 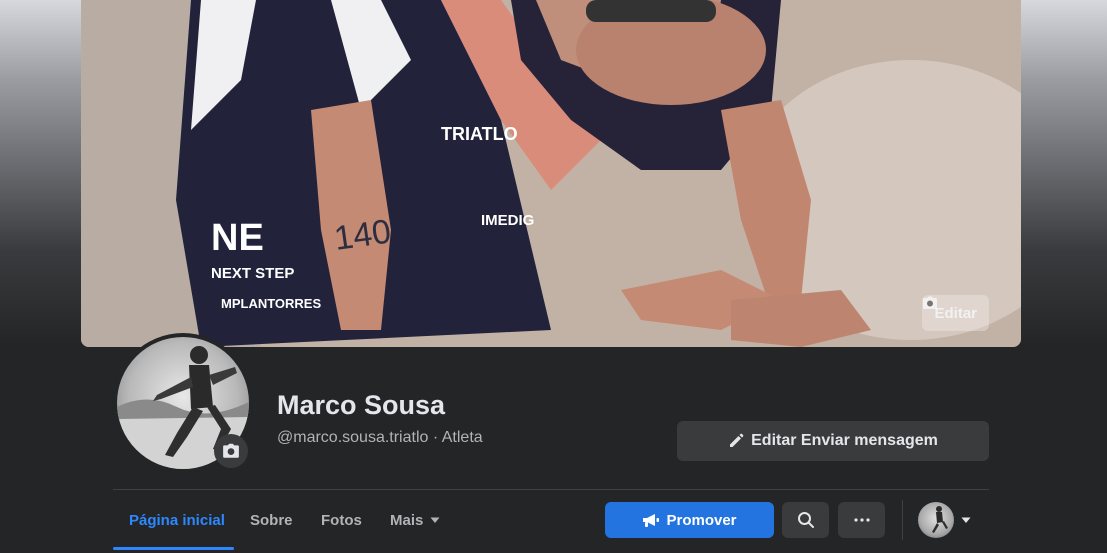 I want to click on avatar-image, so click(x=940, y=519).